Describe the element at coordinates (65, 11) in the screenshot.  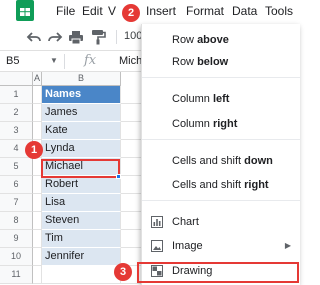
I see `menu-file: File` at that location.